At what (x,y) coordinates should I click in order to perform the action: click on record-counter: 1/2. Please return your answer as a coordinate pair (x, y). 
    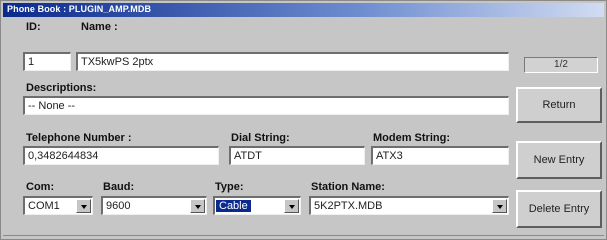
    Looking at the image, I should click on (561, 65).